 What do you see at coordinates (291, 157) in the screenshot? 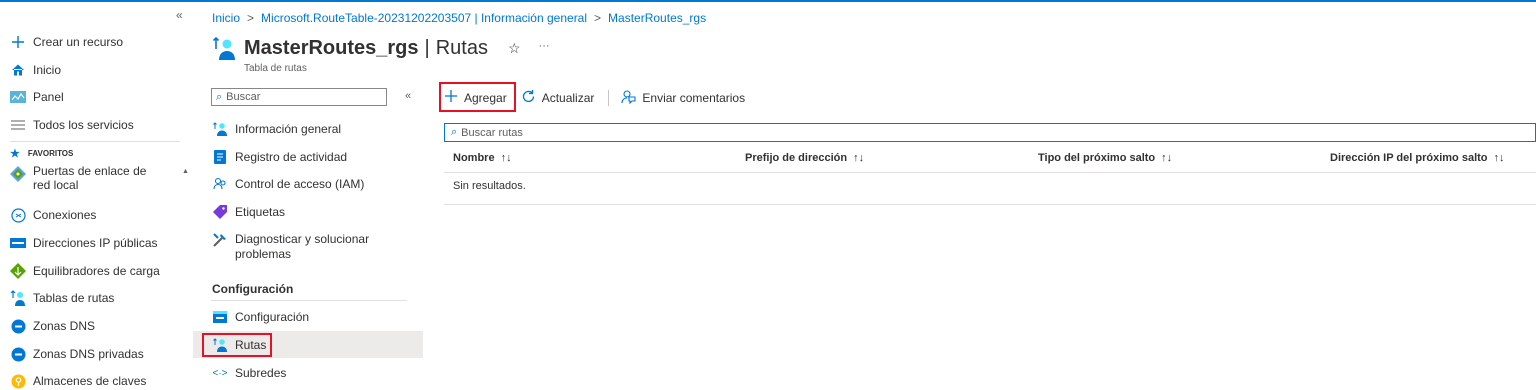
I see `menu-item-label: Registro de actividad` at bounding box center [291, 157].